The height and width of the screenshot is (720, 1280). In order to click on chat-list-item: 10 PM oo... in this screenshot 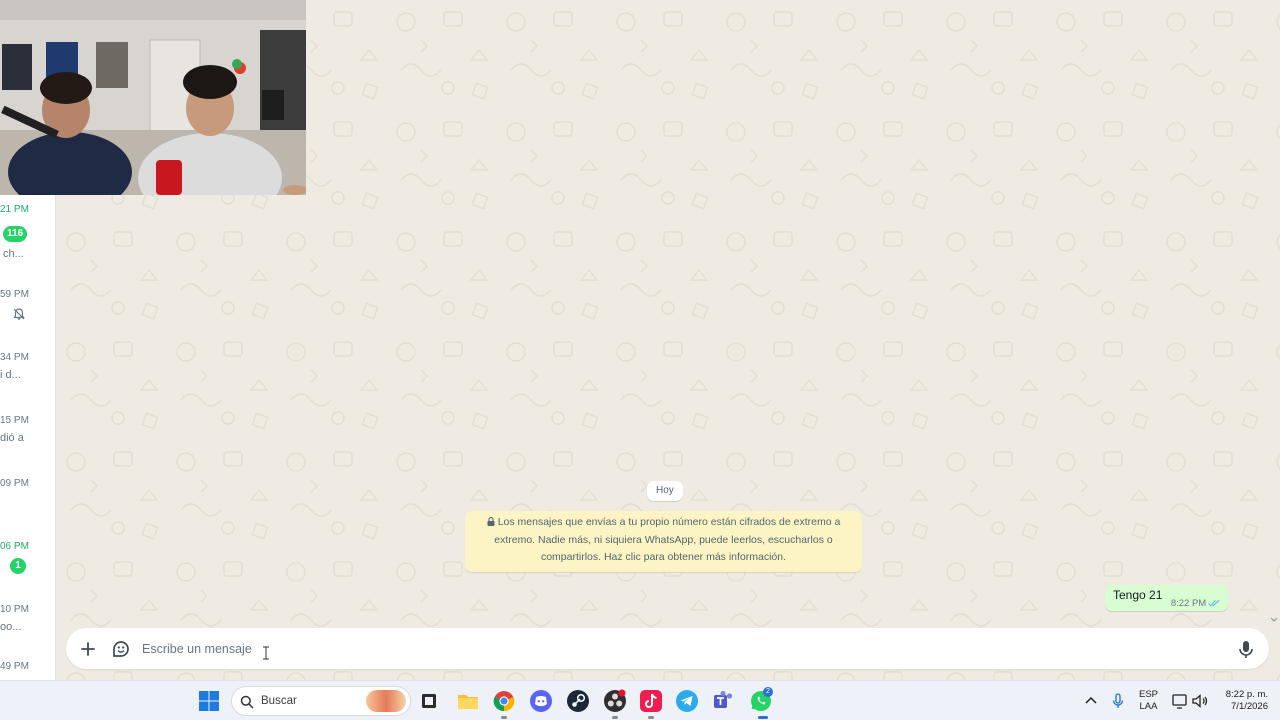, I will do `click(27, 624)`.